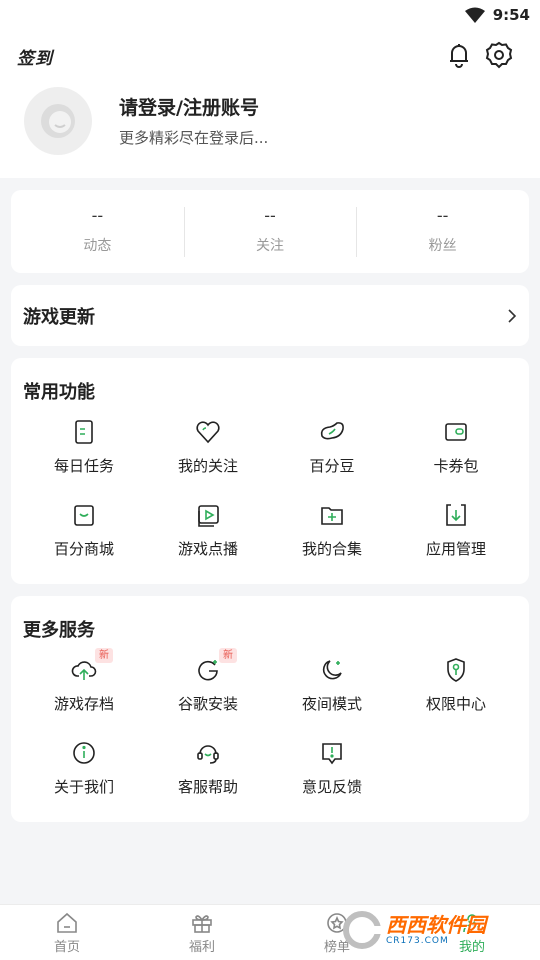  I want to click on play-icon, so click(208, 516).